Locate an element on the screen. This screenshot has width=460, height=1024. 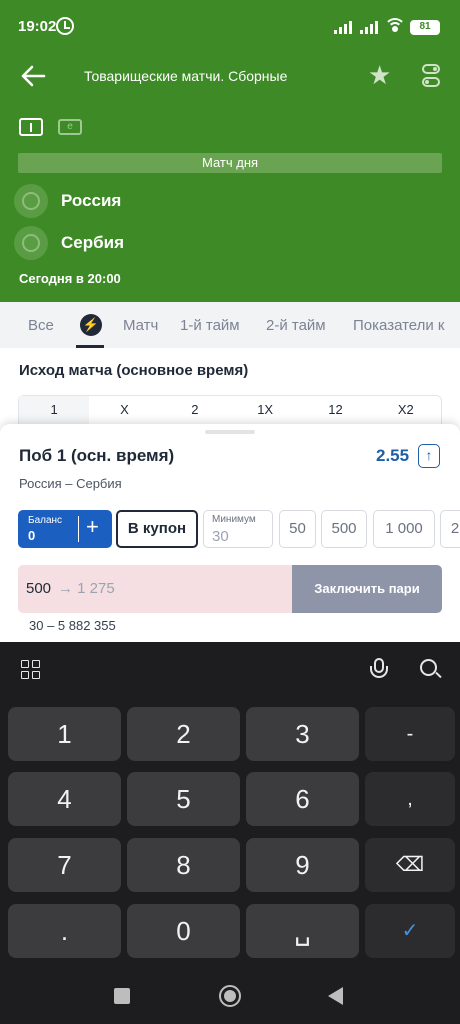
quick-stake-500: 500 is located at coordinates (344, 529).